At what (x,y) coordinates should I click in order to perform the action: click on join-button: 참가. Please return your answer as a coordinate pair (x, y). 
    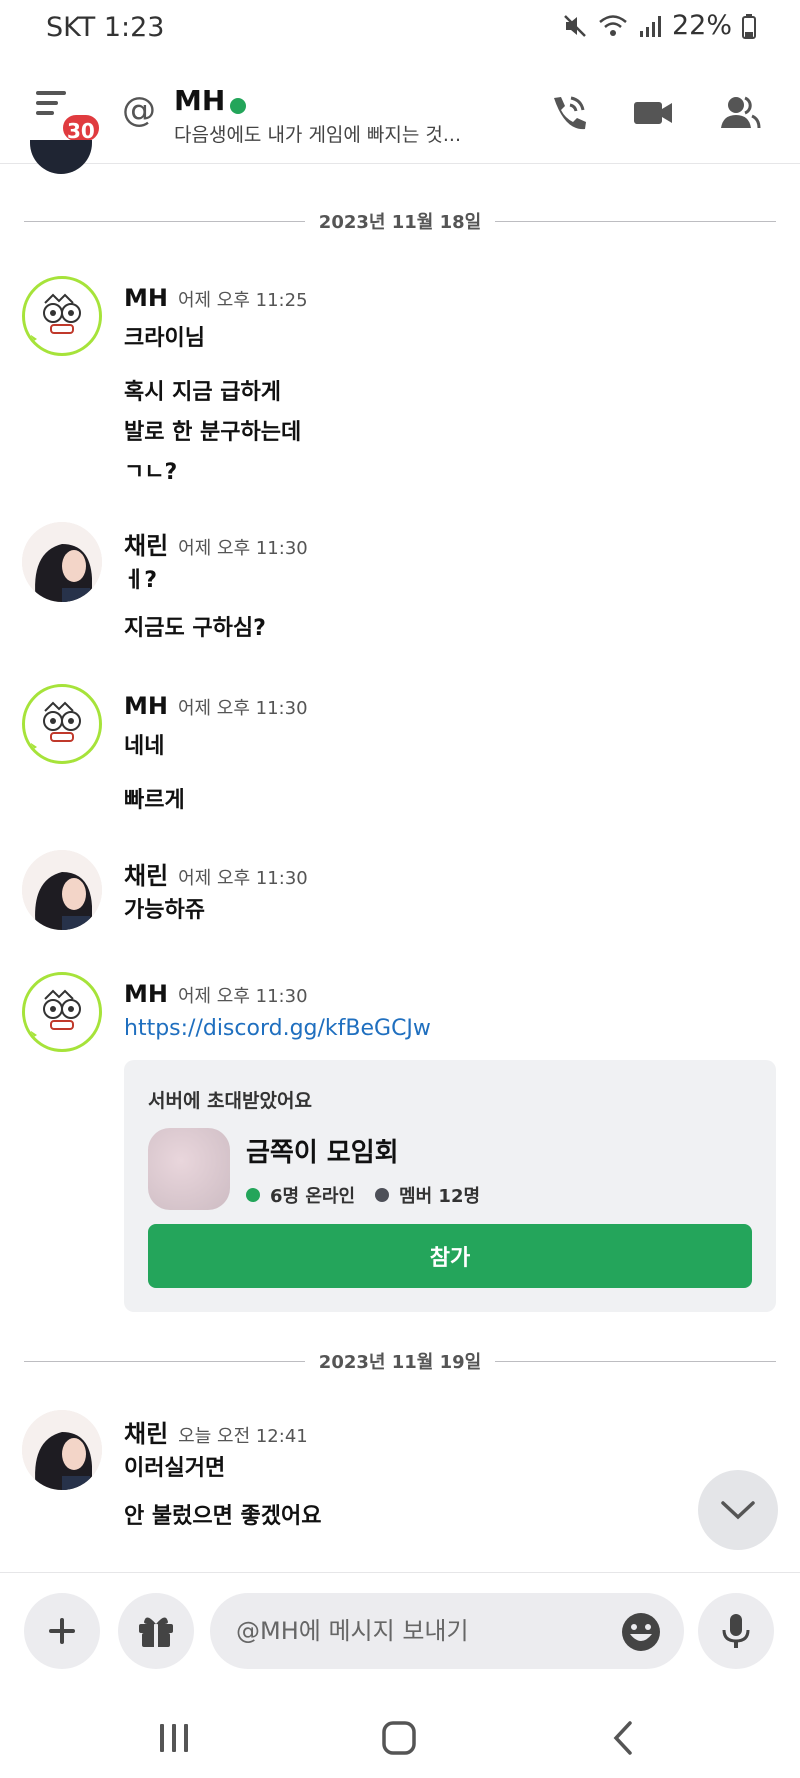
    Looking at the image, I should click on (450, 1256).